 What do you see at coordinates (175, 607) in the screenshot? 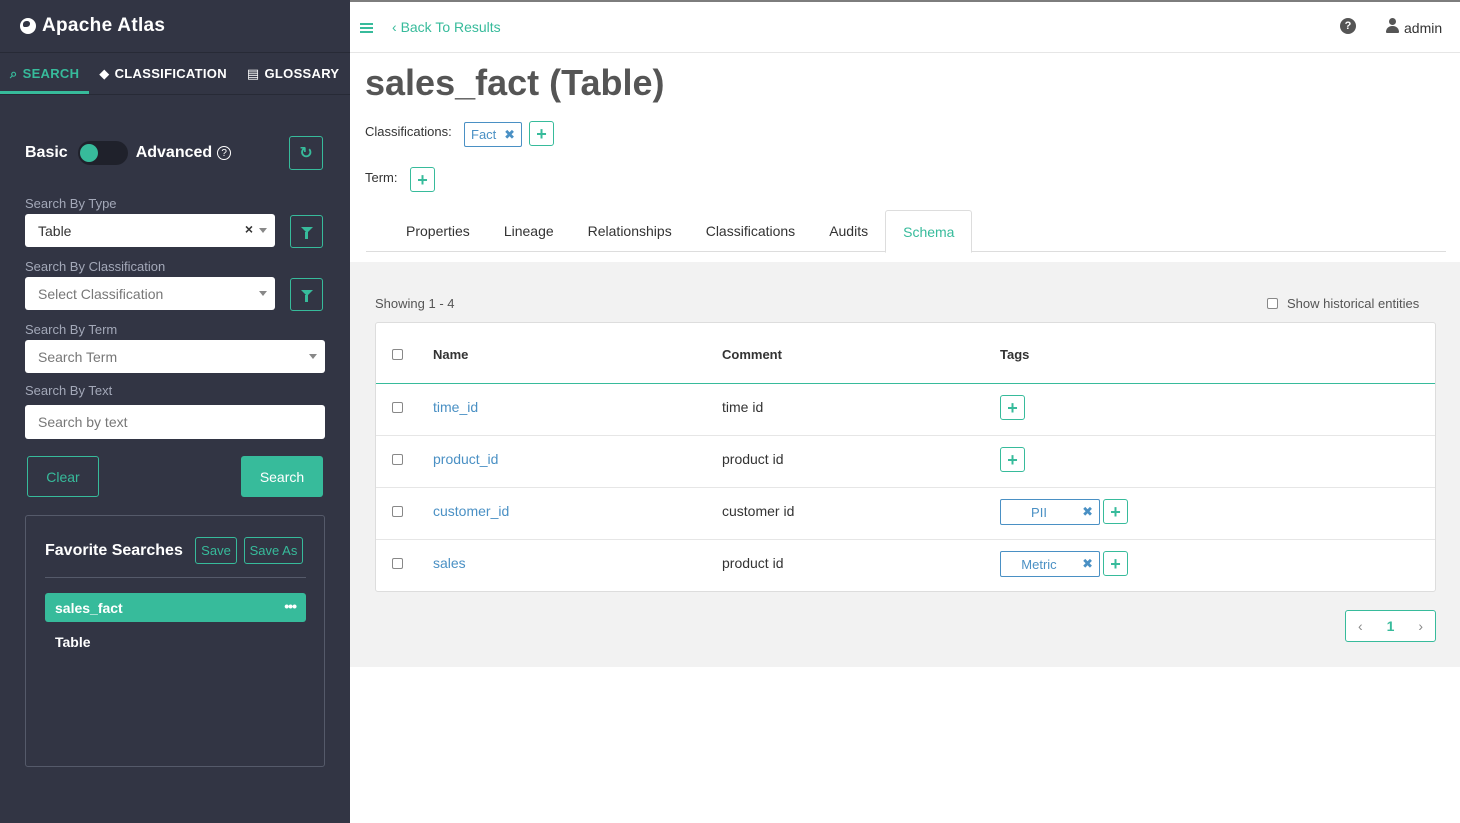
I see `favorite-item-active: sales_fact •••` at bounding box center [175, 607].